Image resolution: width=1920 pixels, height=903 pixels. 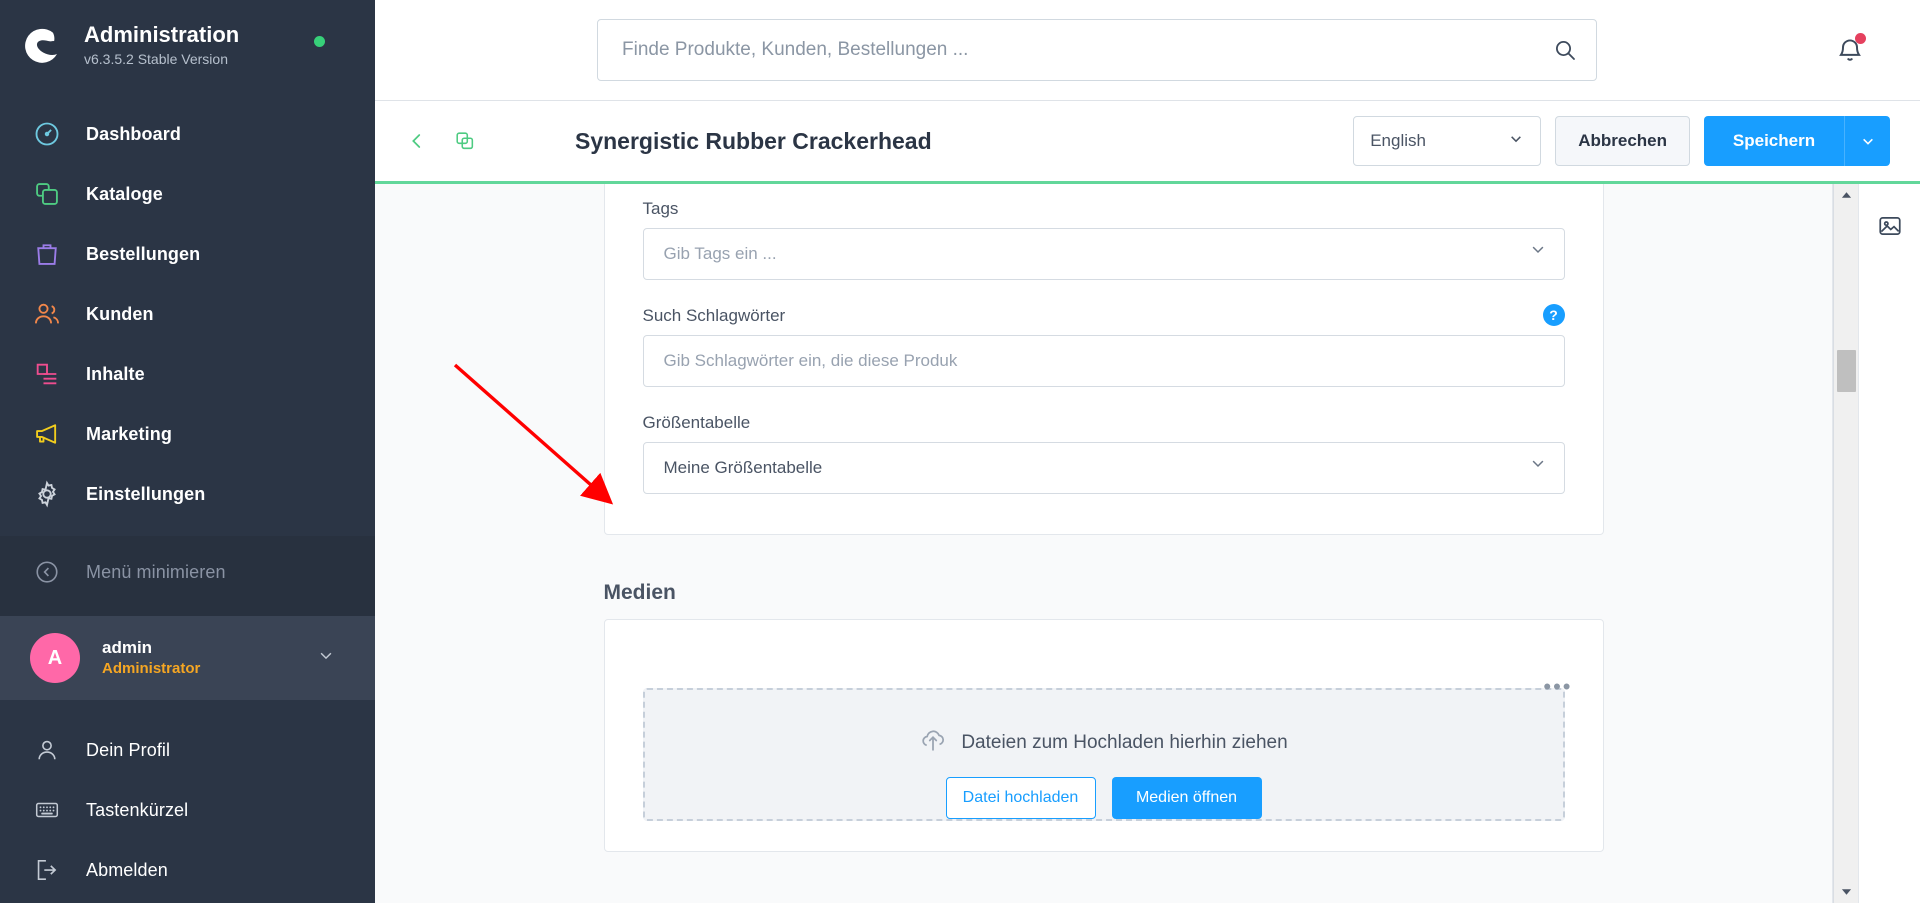 What do you see at coordinates (1774, 141) in the screenshot?
I see `save-button: Speichern` at bounding box center [1774, 141].